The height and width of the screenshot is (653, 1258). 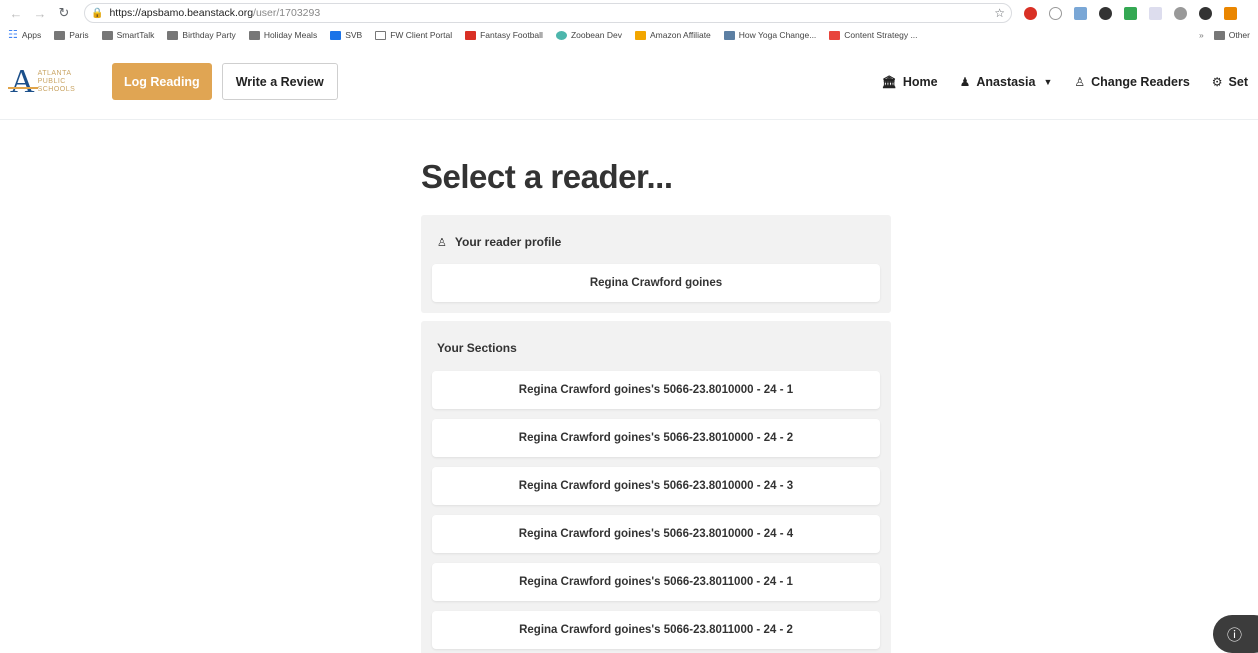 I want to click on family-icon: ♟, so click(x=965, y=81).